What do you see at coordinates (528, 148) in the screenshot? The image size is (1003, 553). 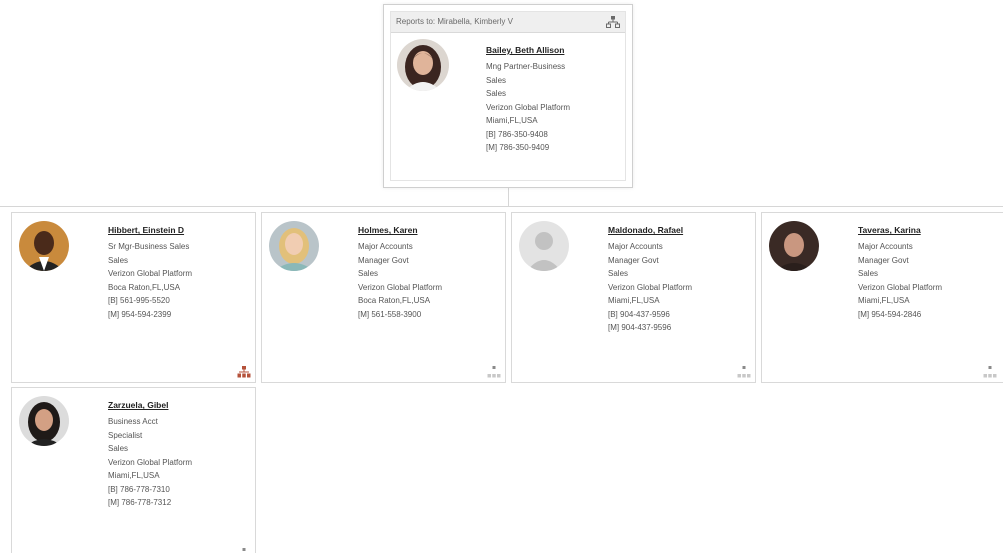 I see `manager-mobile-phone: [M] 786-350-9409` at bounding box center [528, 148].